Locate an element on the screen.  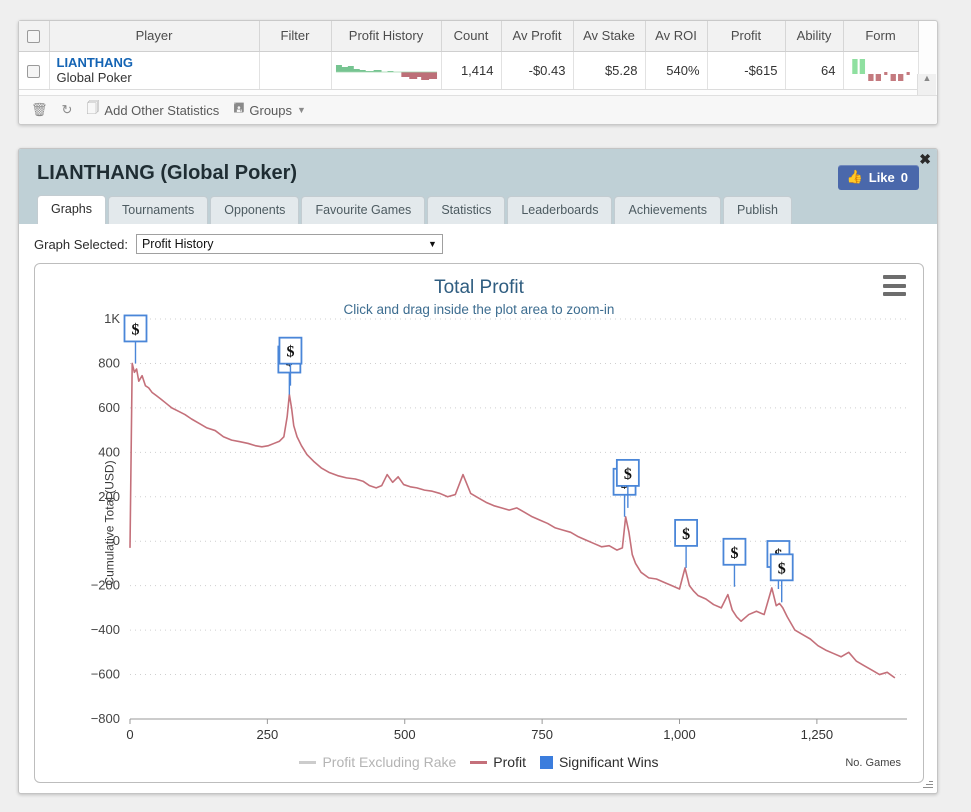
close-icon: ✖ is located at coordinates (925, 159).